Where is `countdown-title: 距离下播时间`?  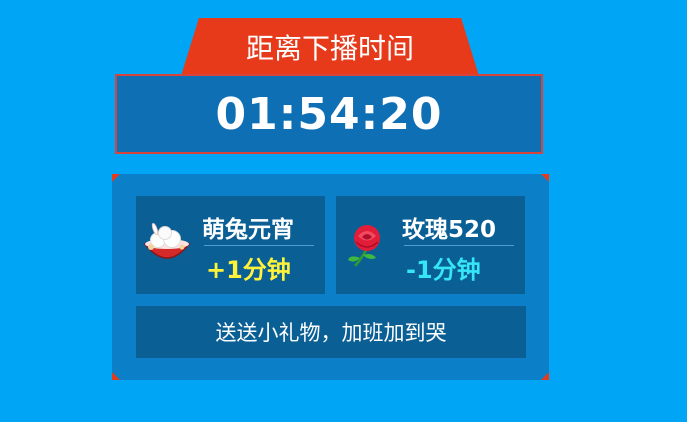
countdown-title: 距离下播时间 is located at coordinates (329, 48).